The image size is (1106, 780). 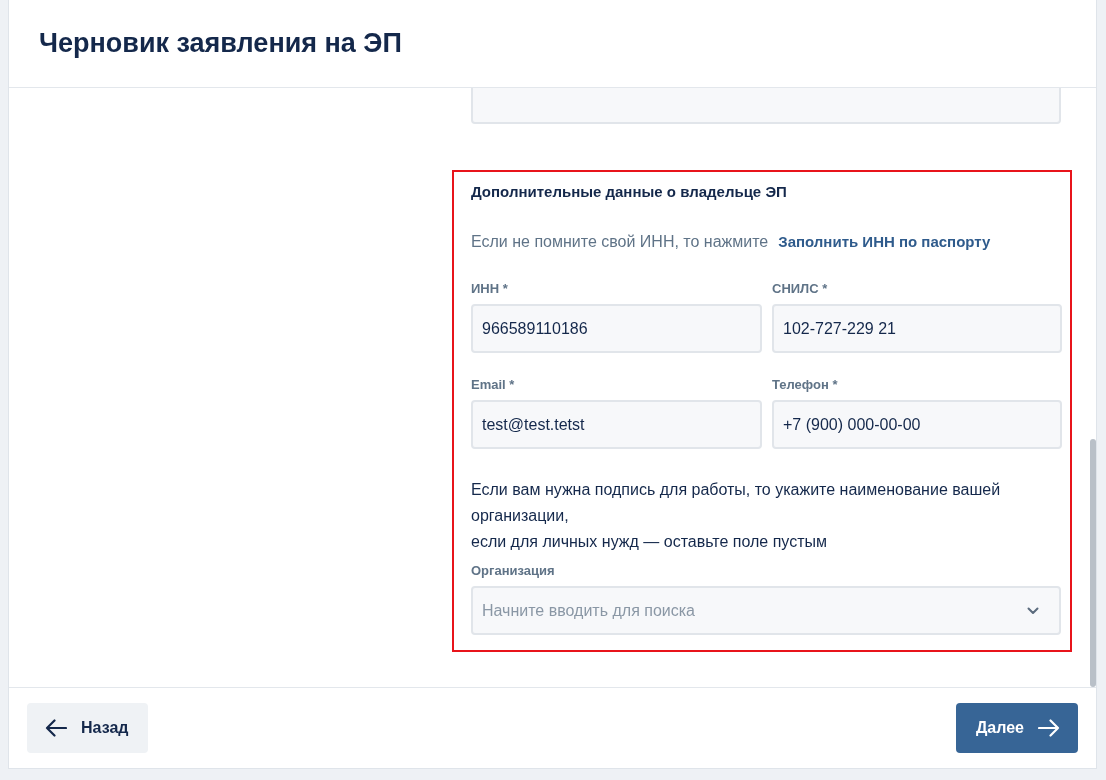 What do you see at coordinates (1049, 728) in the screenshot?
I see `arrow-right-icon` at bounding box center [1049, 728].